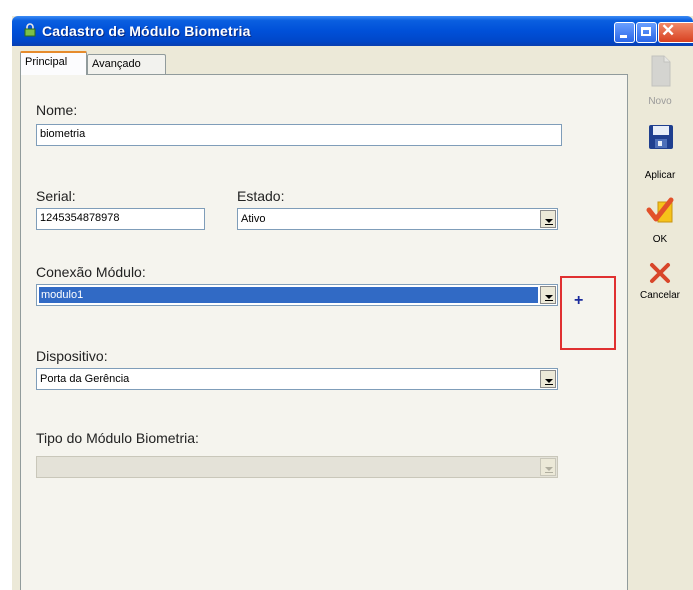  Describe the element at coordinates (288, 295) in the screenshot. I see `conexao-value: modulo1` at that location.